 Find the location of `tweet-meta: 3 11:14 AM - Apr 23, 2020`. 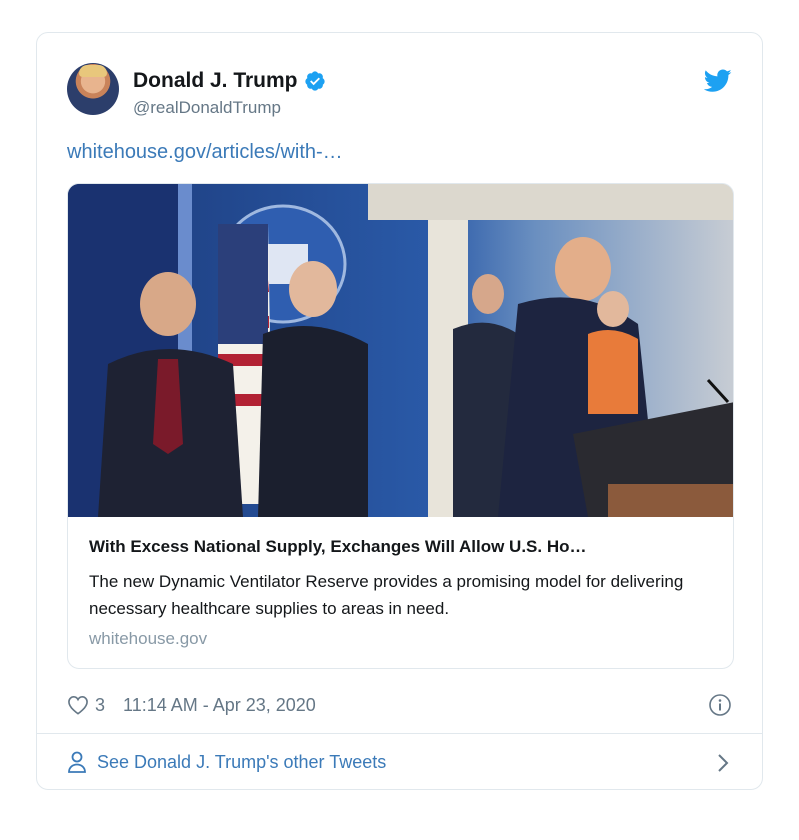

tweet-meta: 3 11:14 AM - Apr 23, 2020 is located at coordinates (399, 705).